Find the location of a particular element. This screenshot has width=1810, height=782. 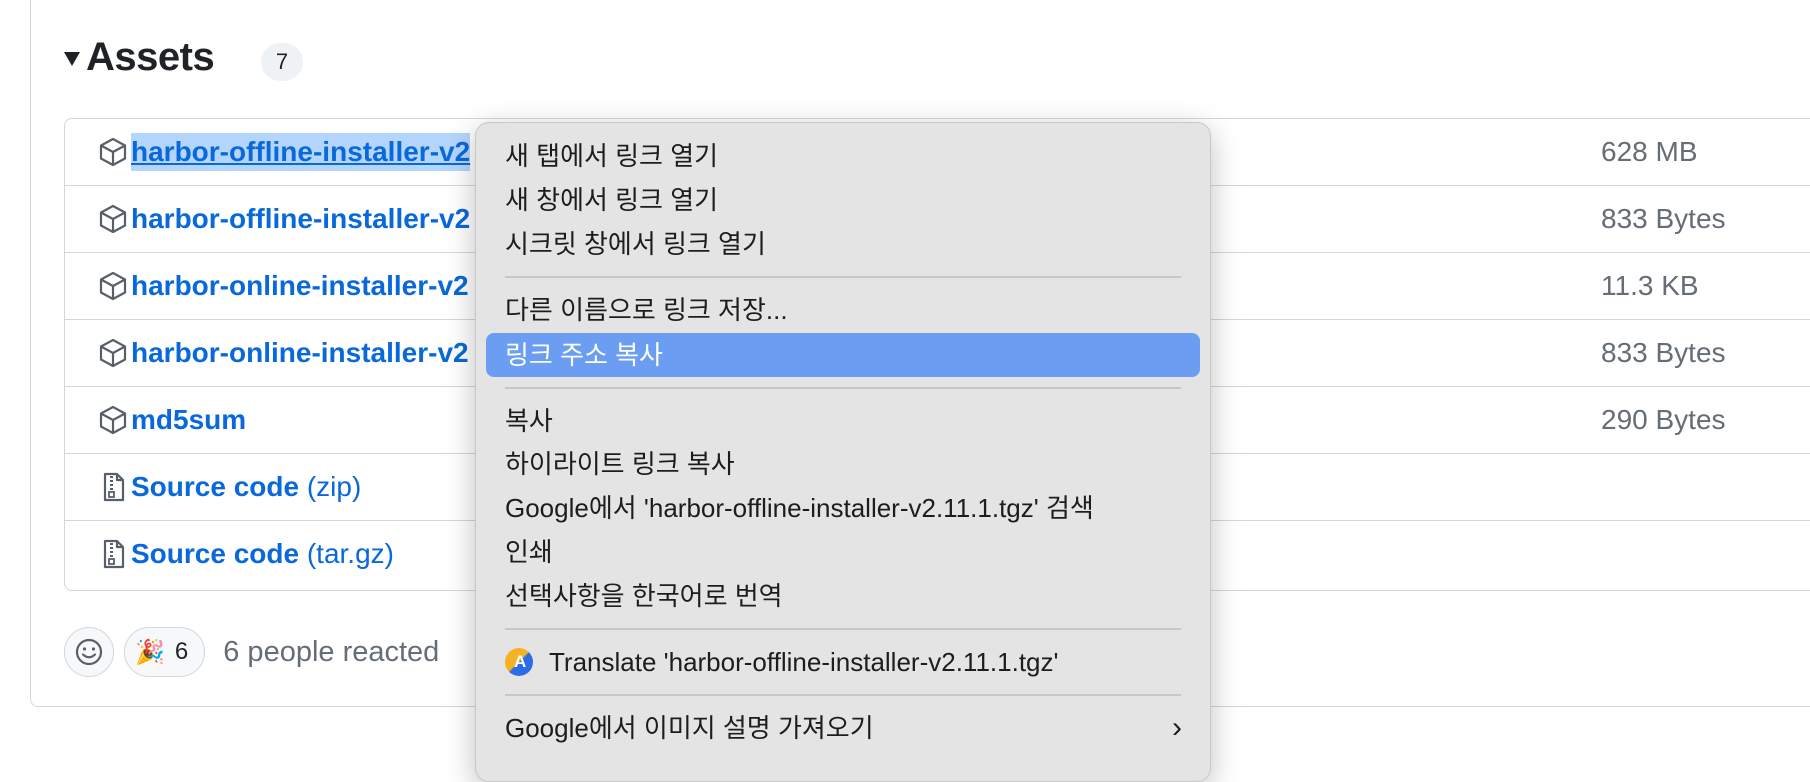

asset-size: 290 Bytes is located at coordinates (1663, 419).